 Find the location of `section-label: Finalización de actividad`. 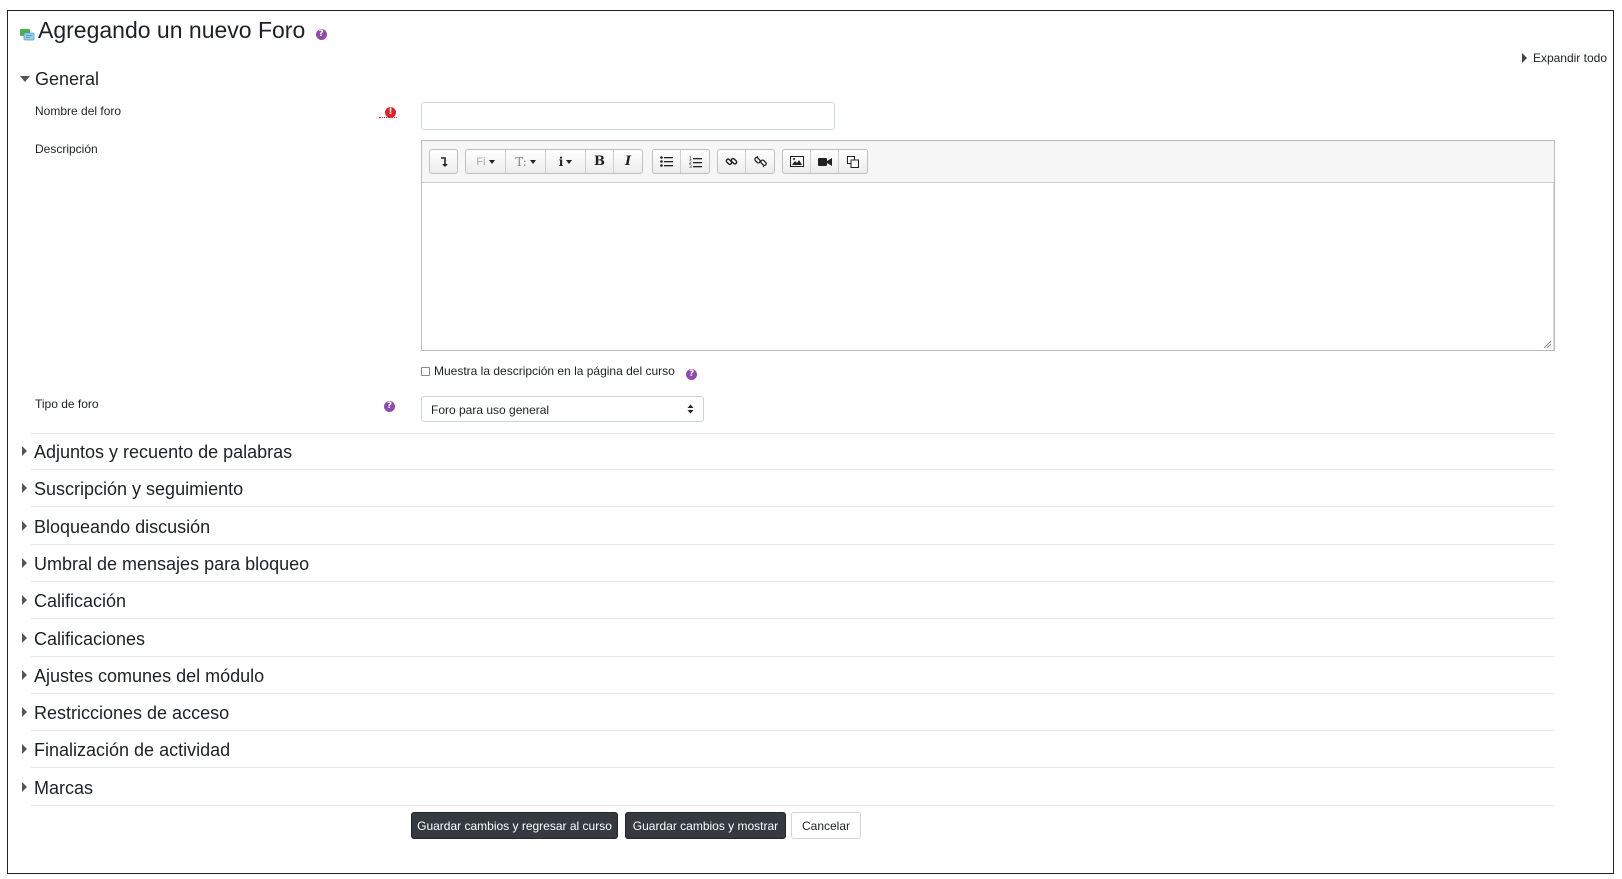

section-label: Finalización de actividad is located at coordinates (132, 750).